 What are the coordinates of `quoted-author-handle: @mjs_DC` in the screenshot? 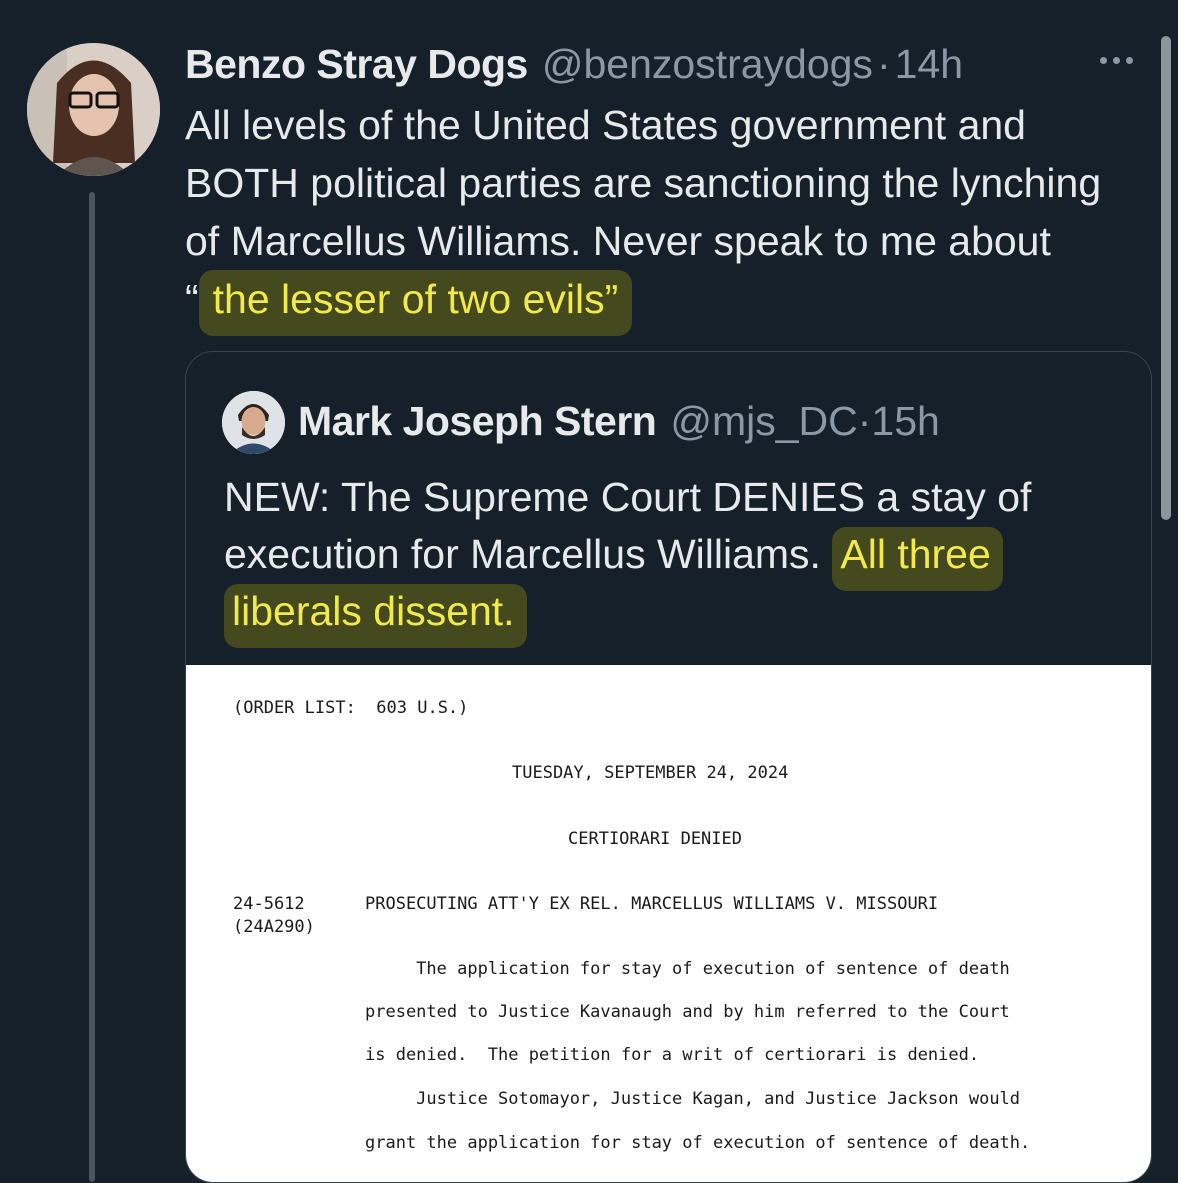 It's located at (763, 421).